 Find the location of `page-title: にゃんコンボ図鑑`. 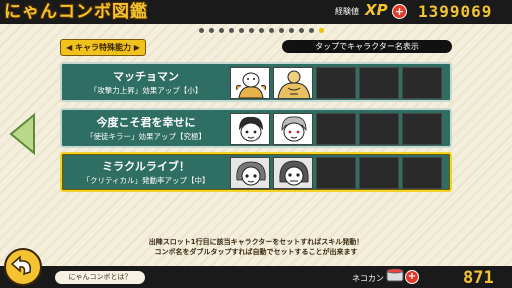

page-title: にゃんコンボ図鑑 is located at coordinates (76, 12).